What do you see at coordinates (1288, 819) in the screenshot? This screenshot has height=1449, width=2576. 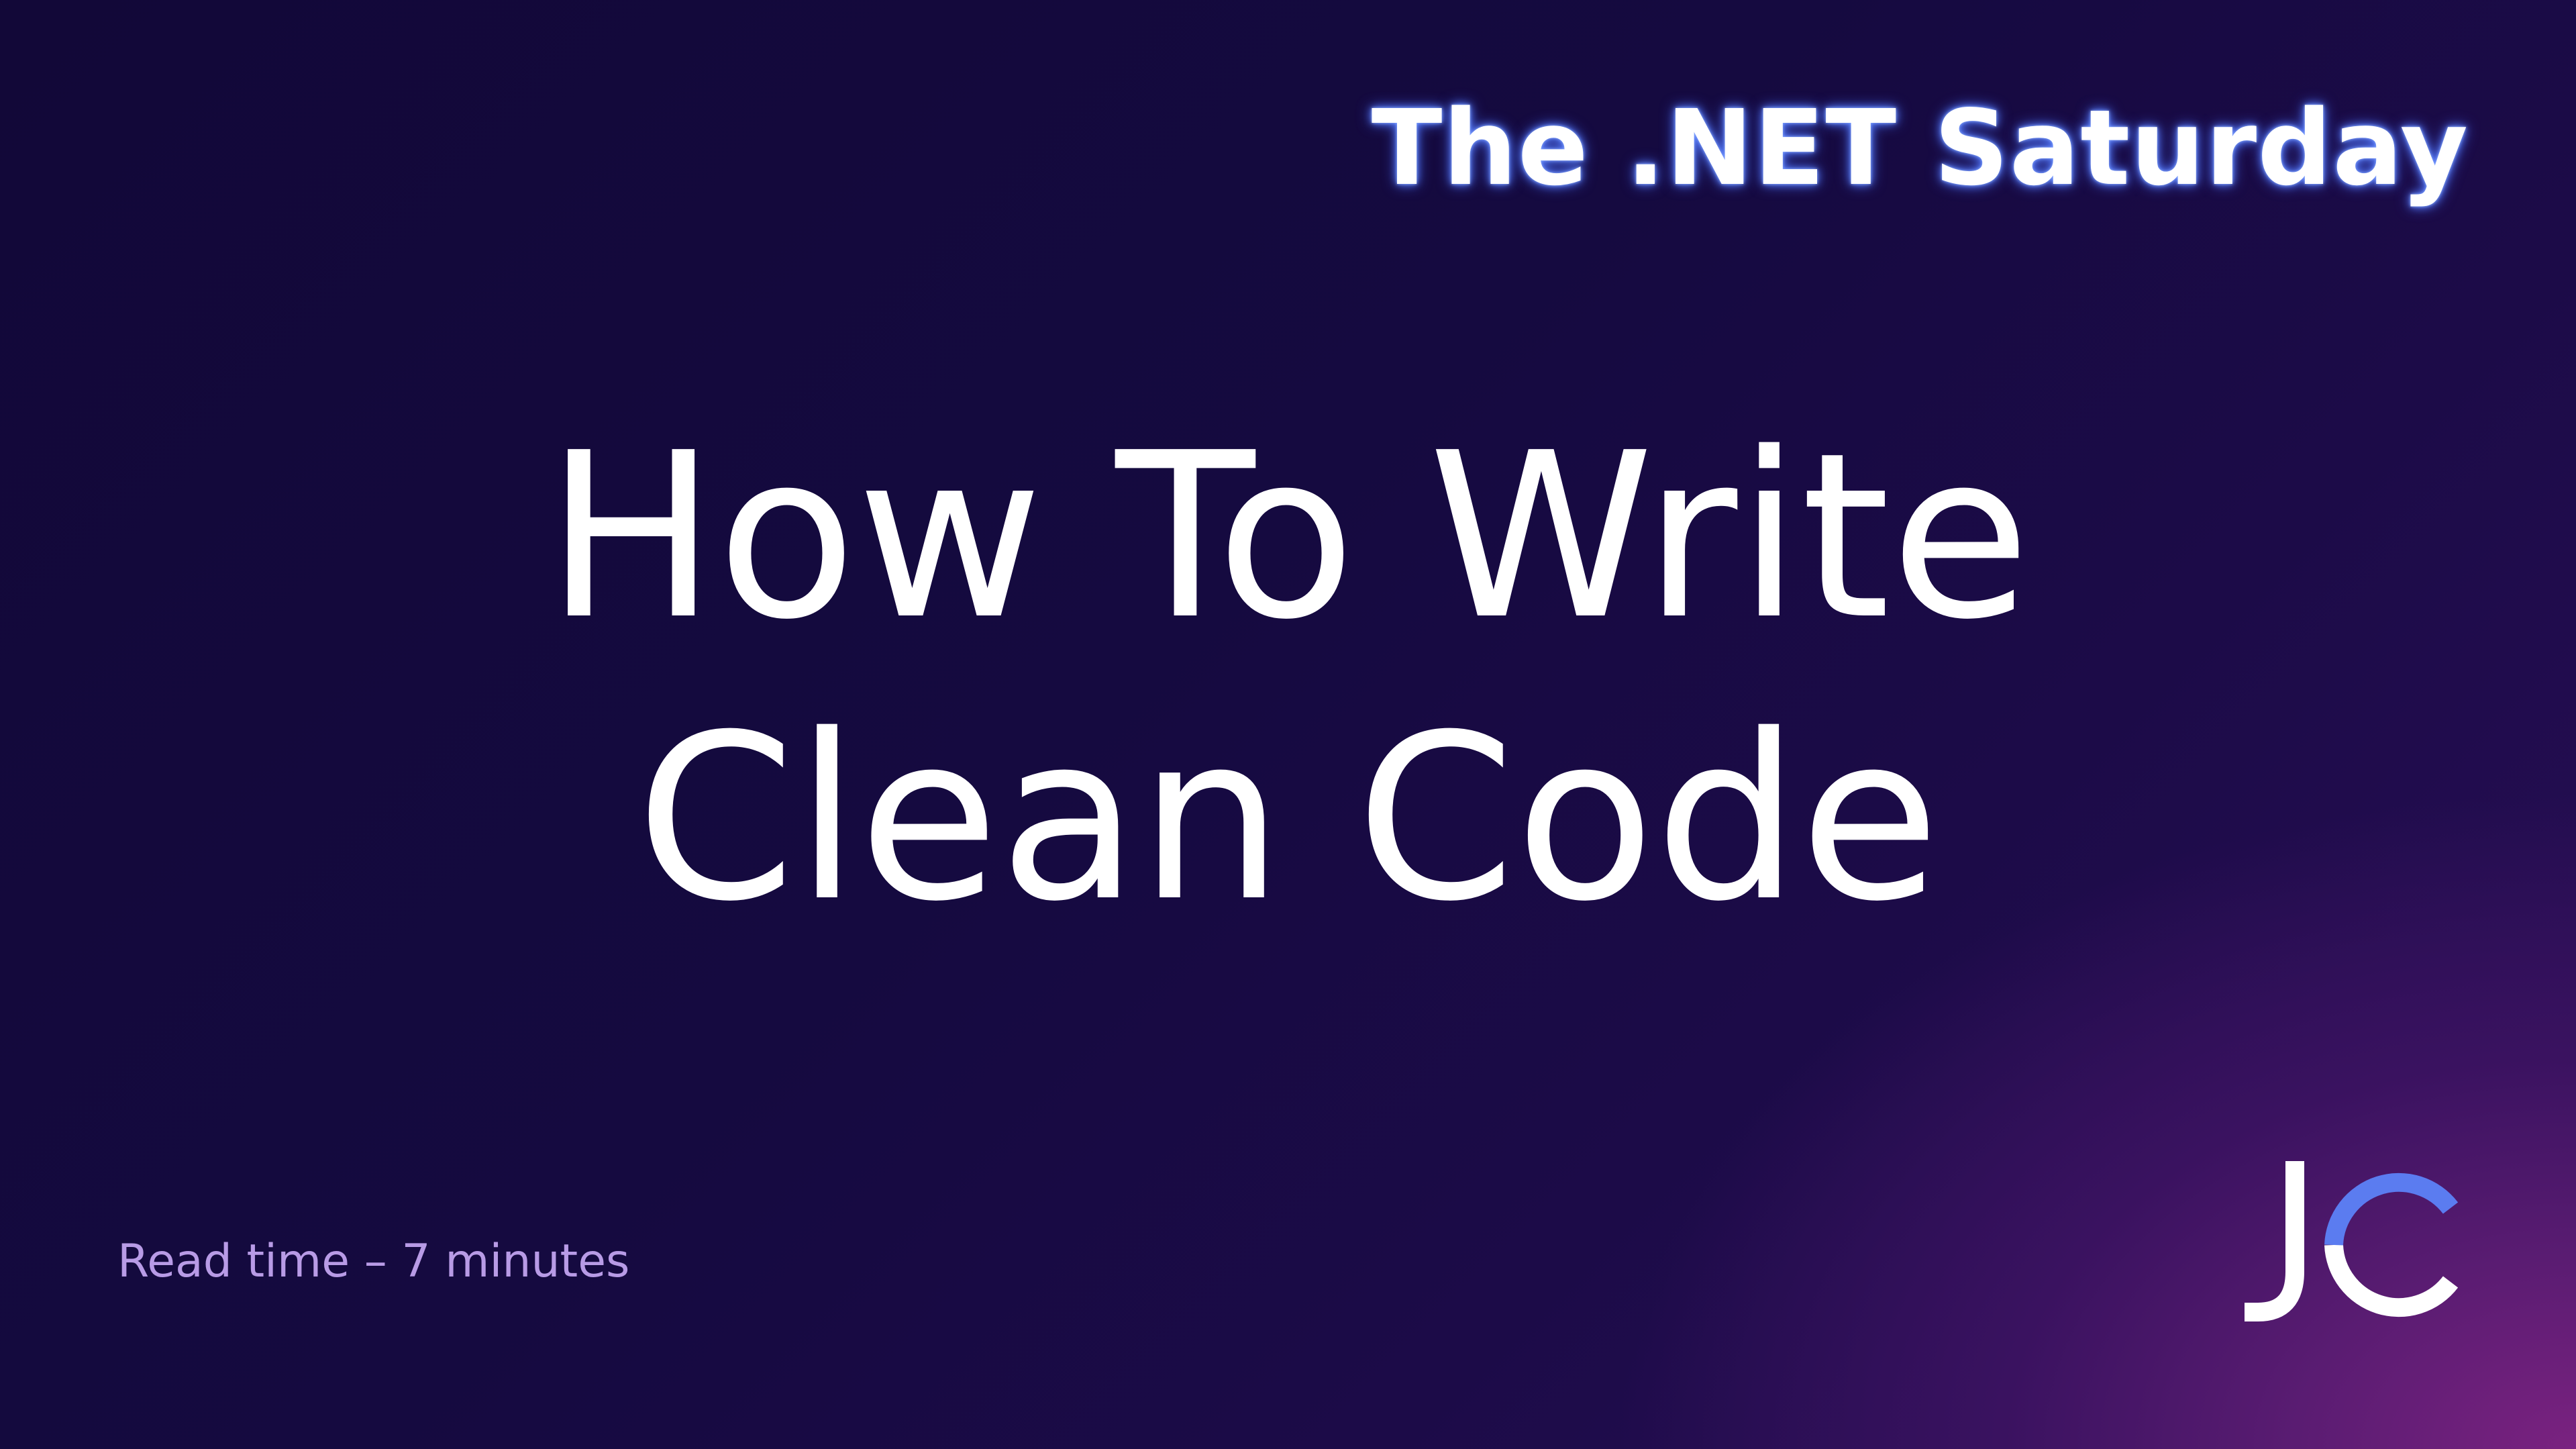 I see `headline-line-2: Clean Code` at bounding box center [1288, 819].